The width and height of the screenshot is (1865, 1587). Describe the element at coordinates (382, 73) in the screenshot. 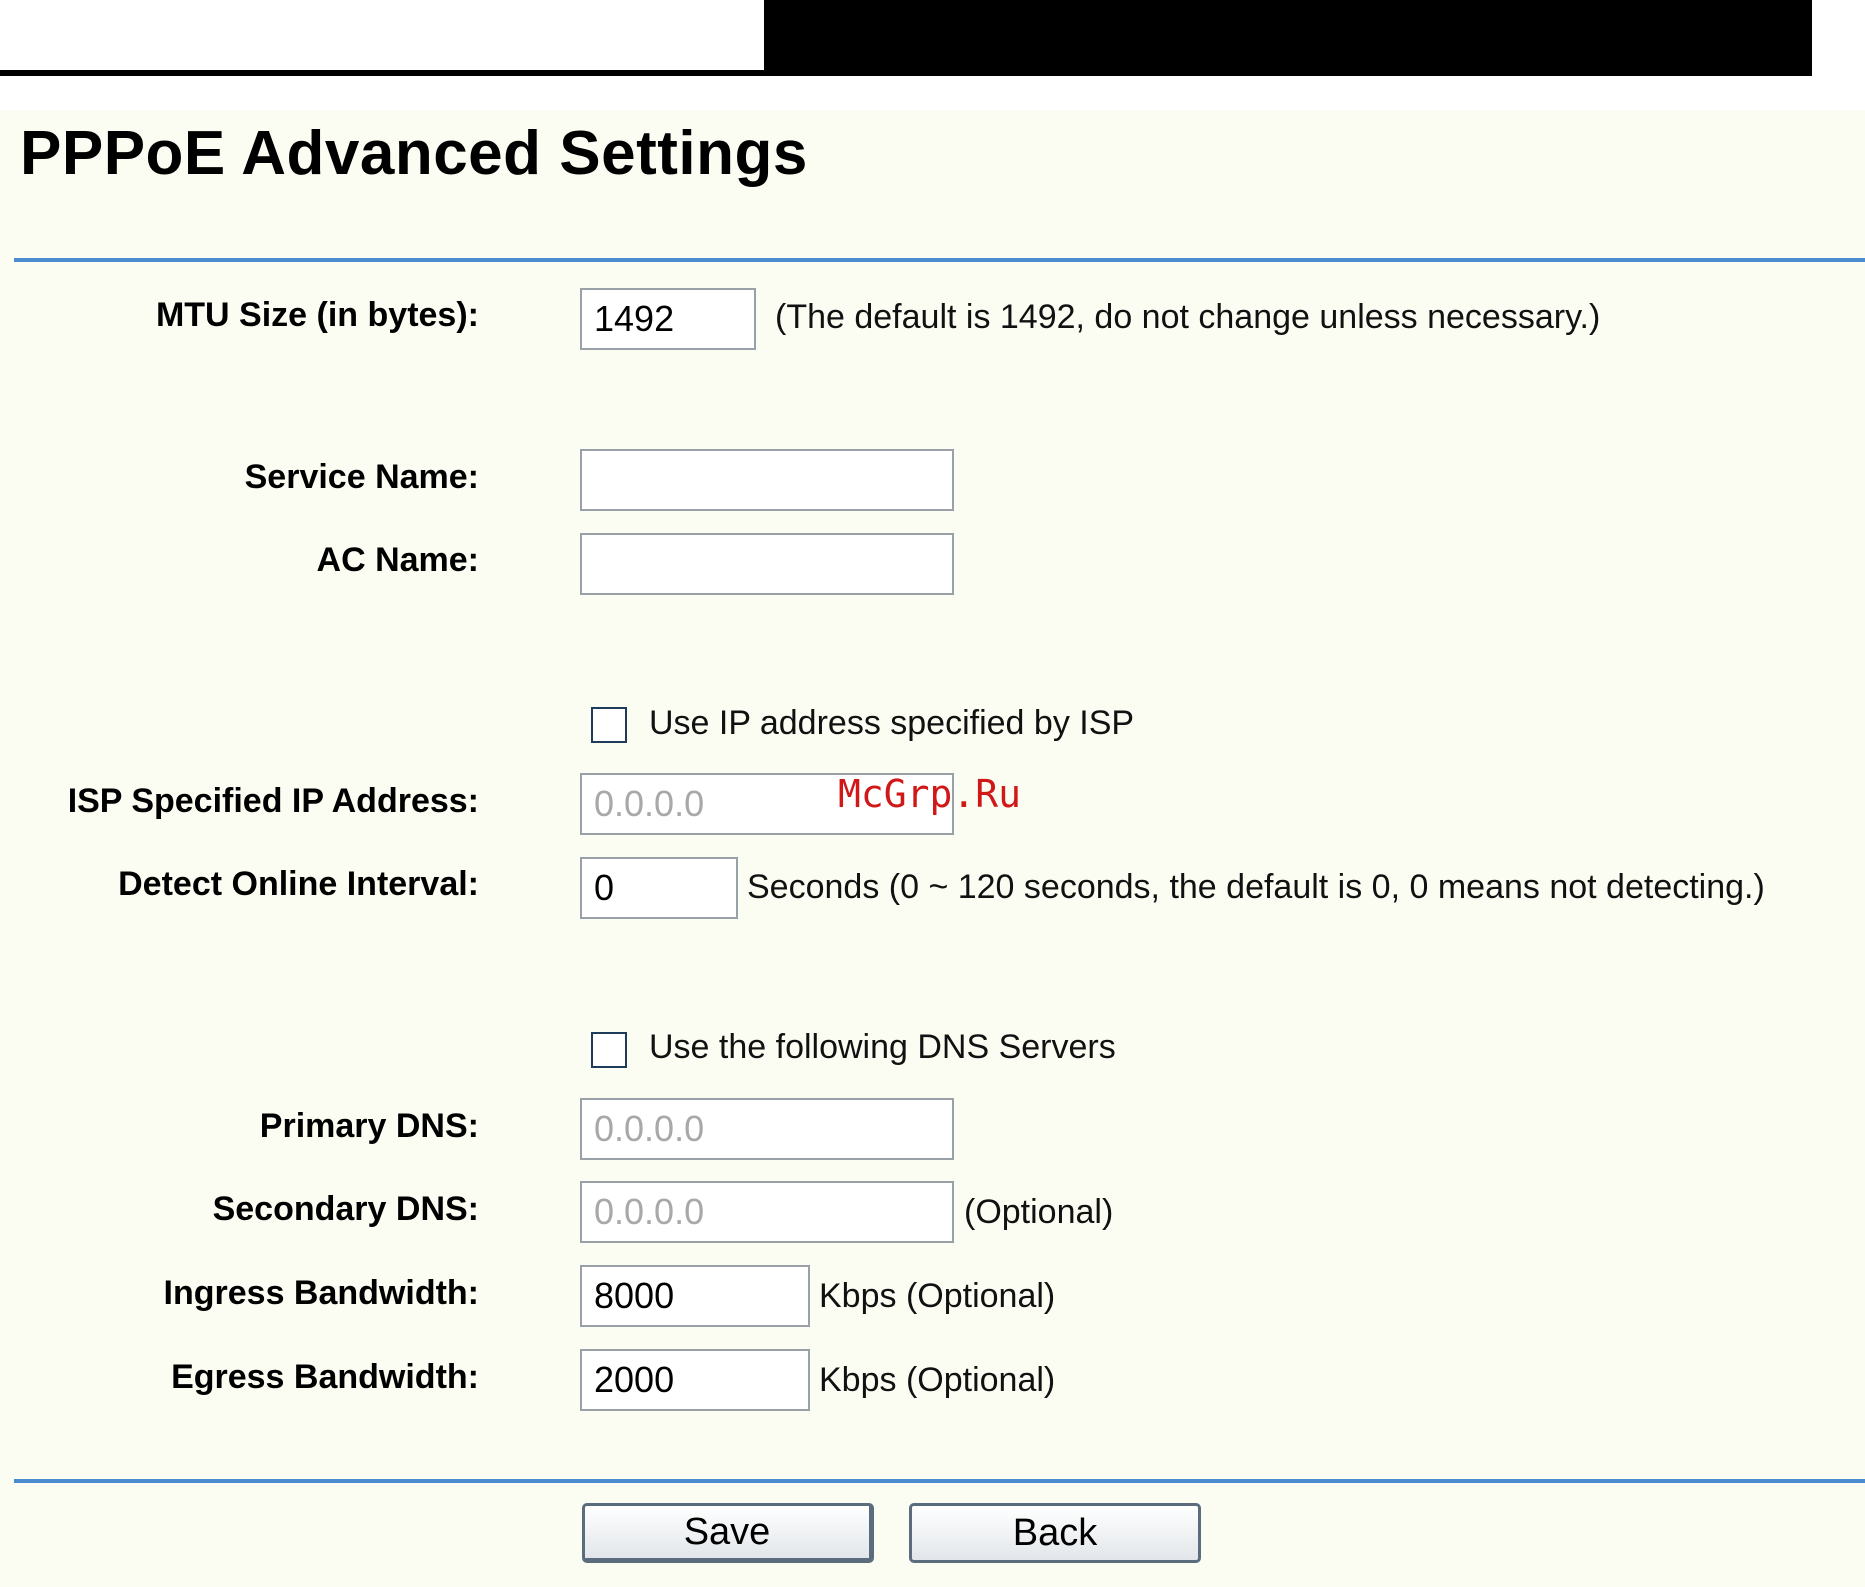

I see `top-rule` at that location.